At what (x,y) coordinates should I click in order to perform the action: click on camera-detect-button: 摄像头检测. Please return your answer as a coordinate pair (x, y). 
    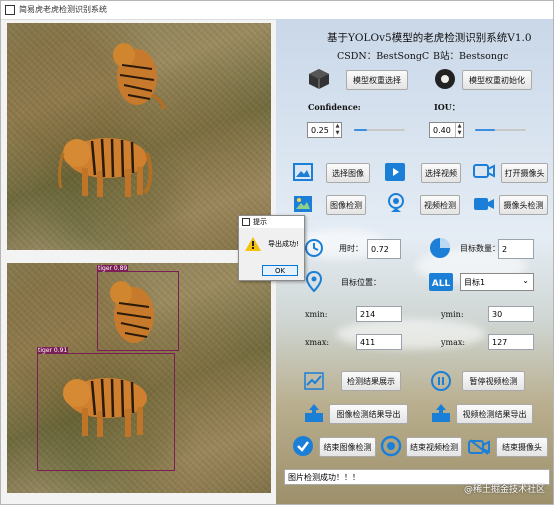
    Looking at the image, I should click on (523, 205).